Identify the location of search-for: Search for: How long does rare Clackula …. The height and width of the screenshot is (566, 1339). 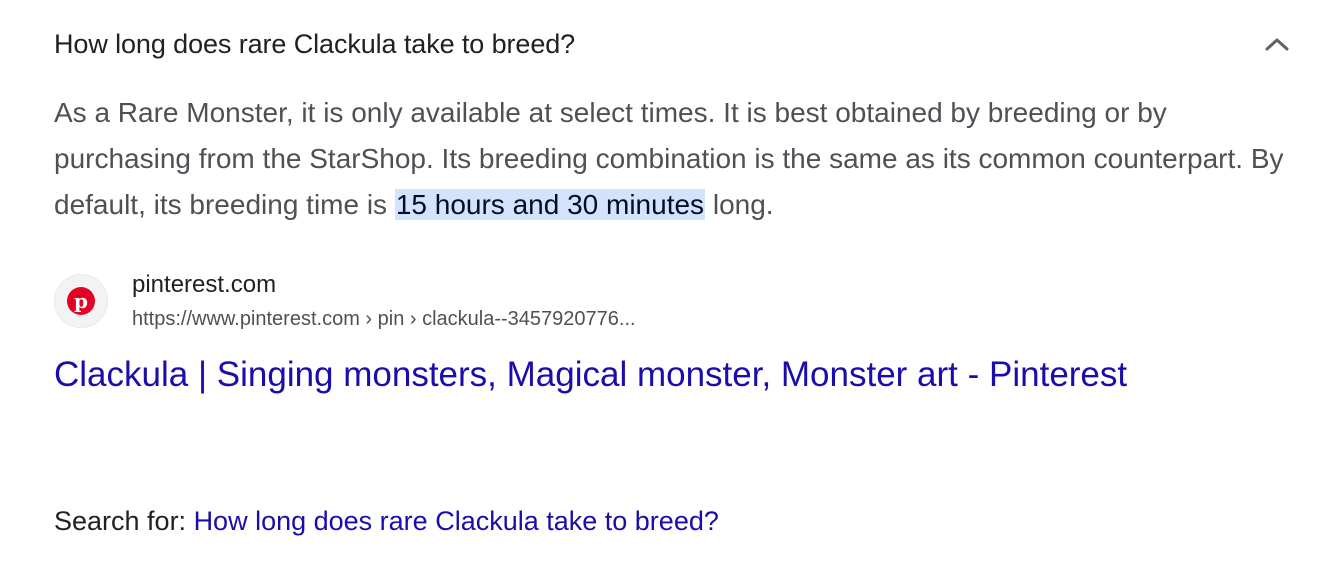
(386, 521).